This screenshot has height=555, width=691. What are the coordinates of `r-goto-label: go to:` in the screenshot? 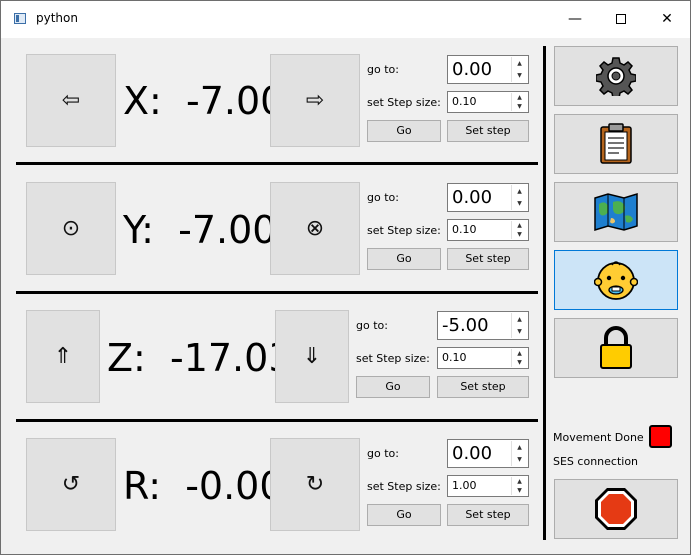 It's located at (383, 453).